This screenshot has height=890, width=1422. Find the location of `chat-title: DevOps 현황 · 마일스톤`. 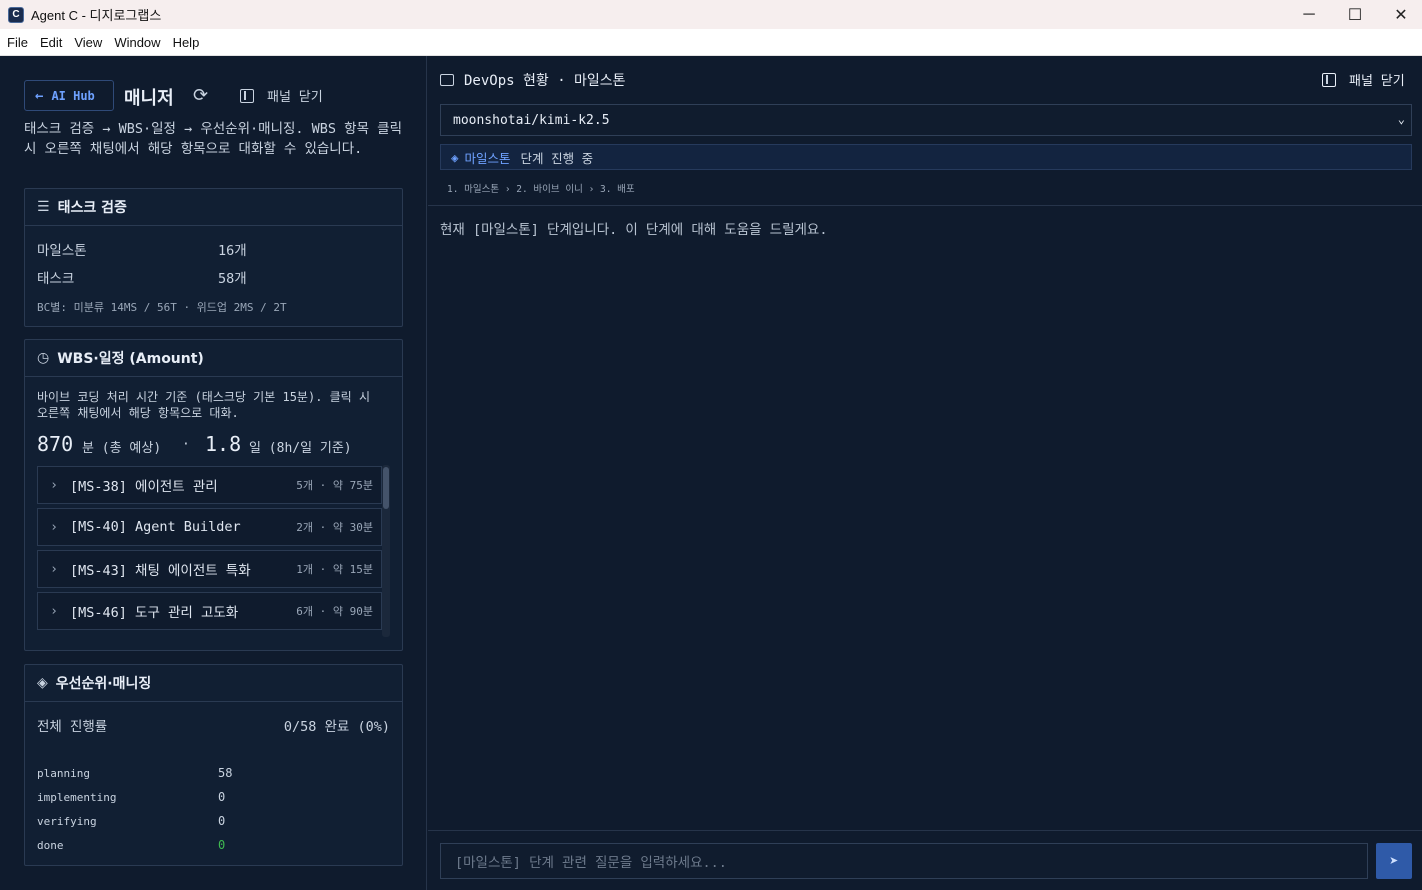

chat-title: DevOps 현황 · 마일스톤 is located at coordinates (545, 81).